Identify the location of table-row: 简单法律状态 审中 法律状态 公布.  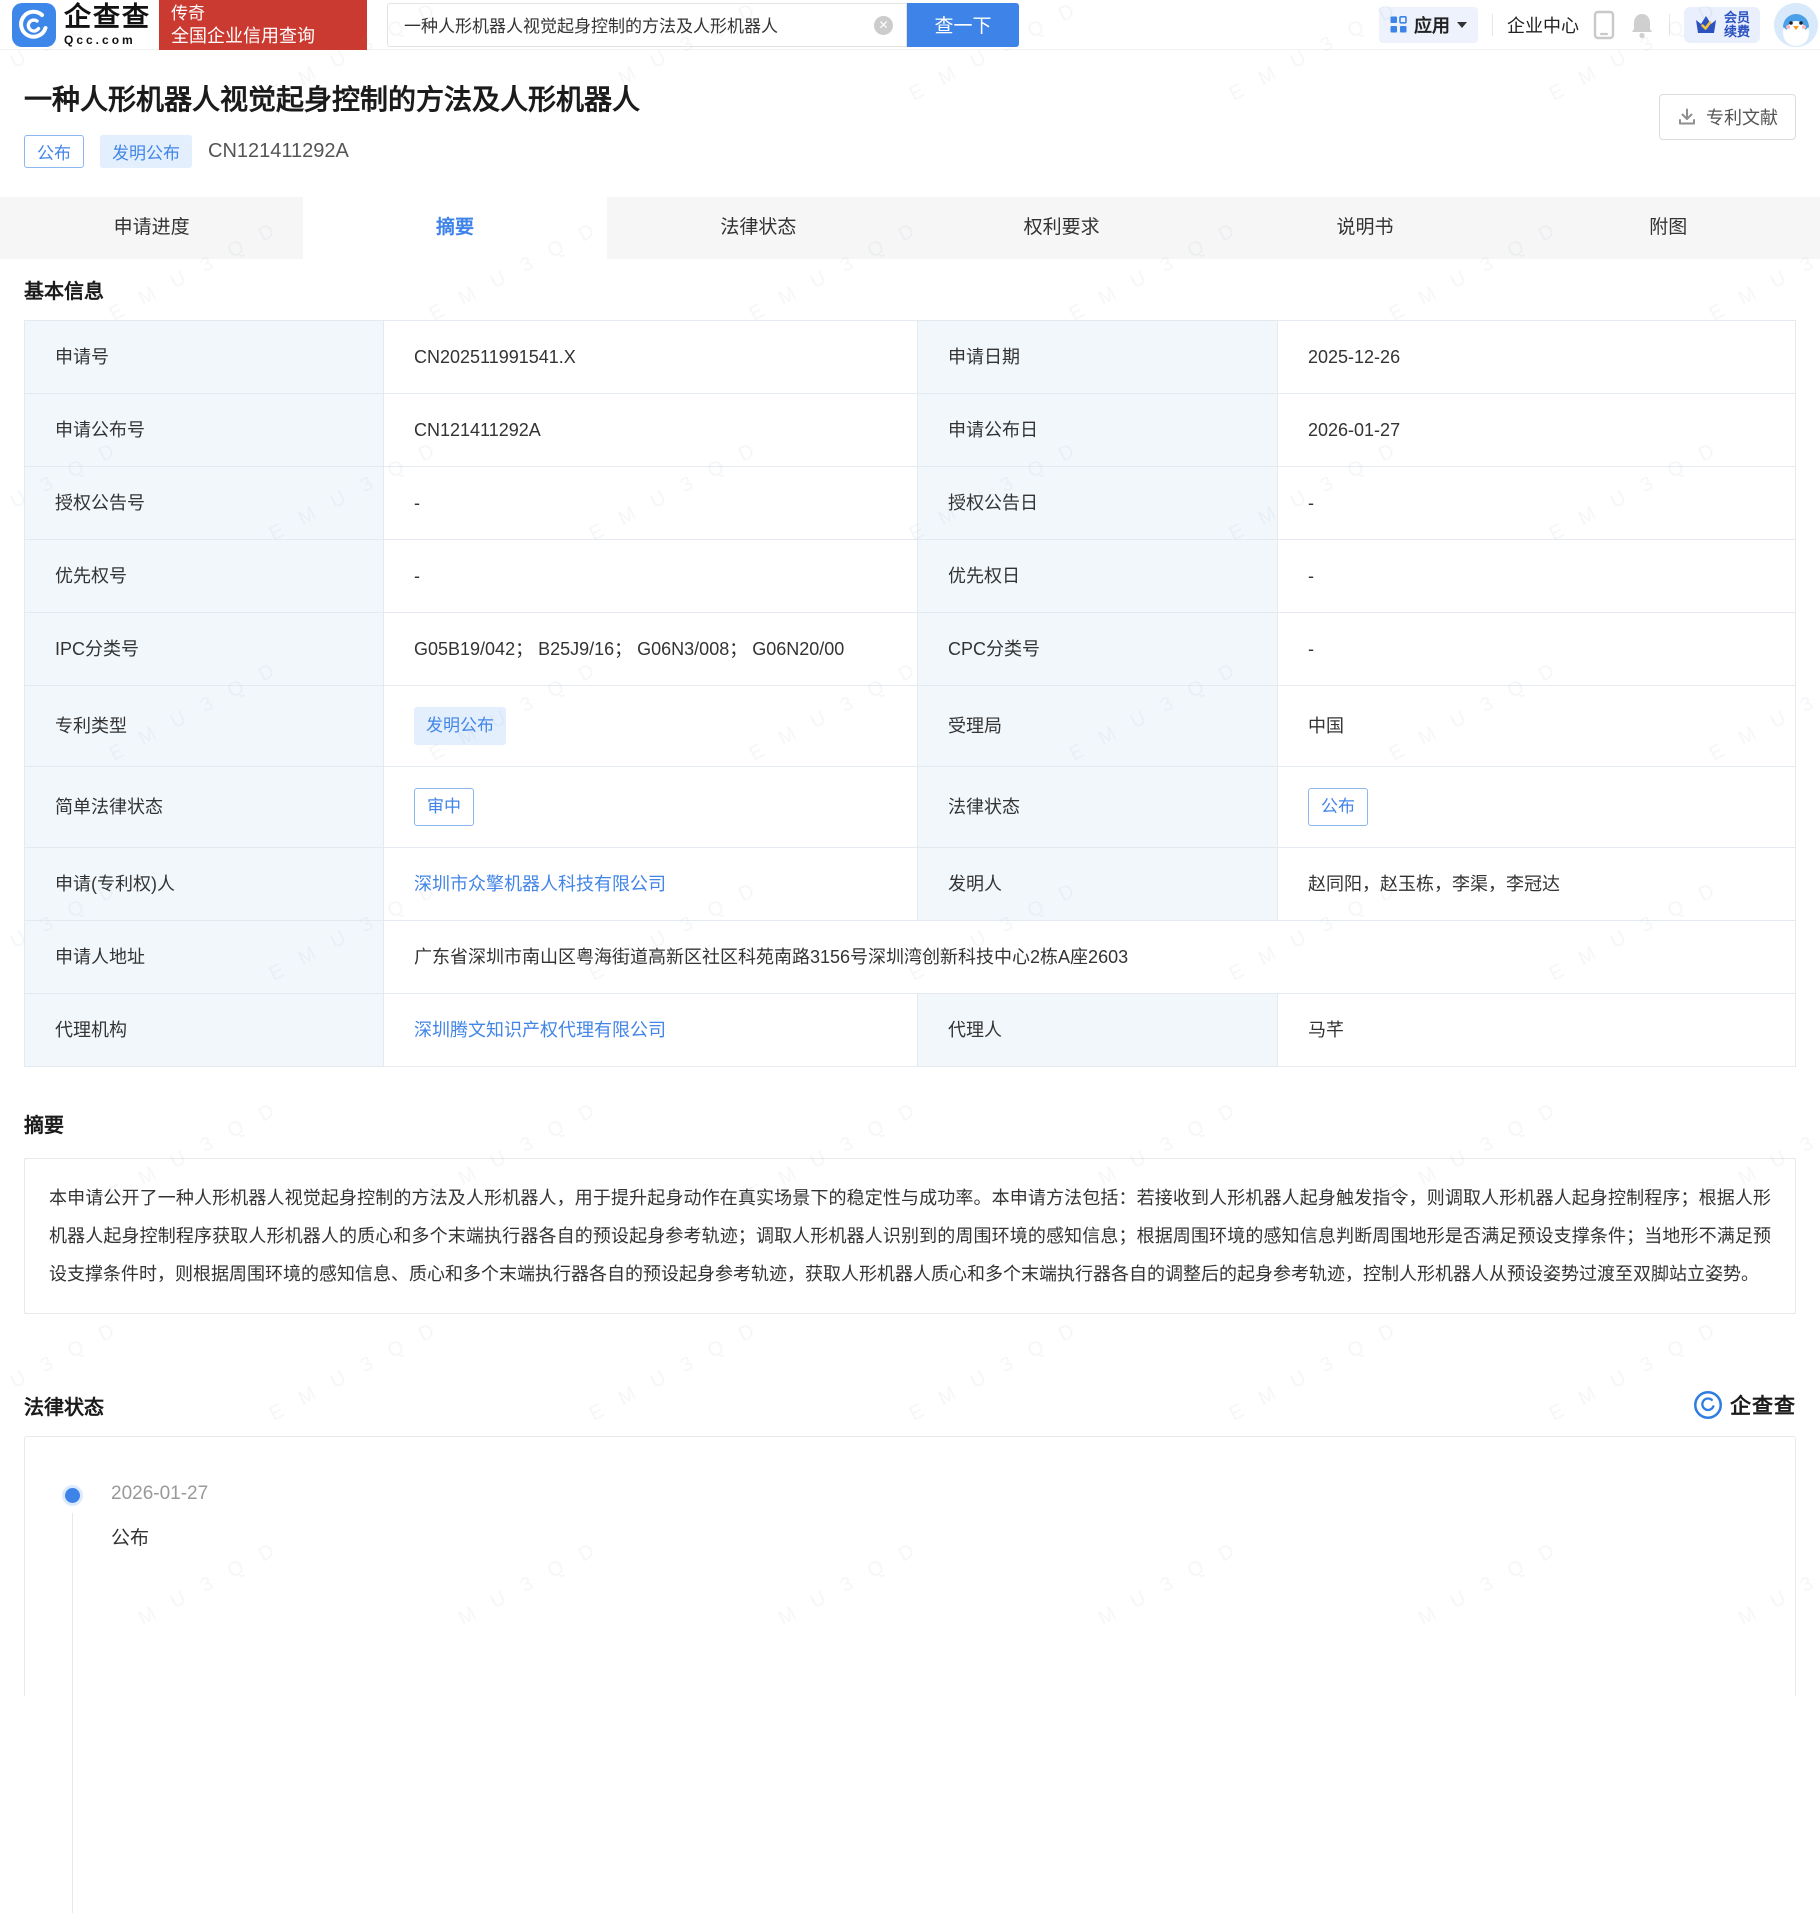
(910, 807).